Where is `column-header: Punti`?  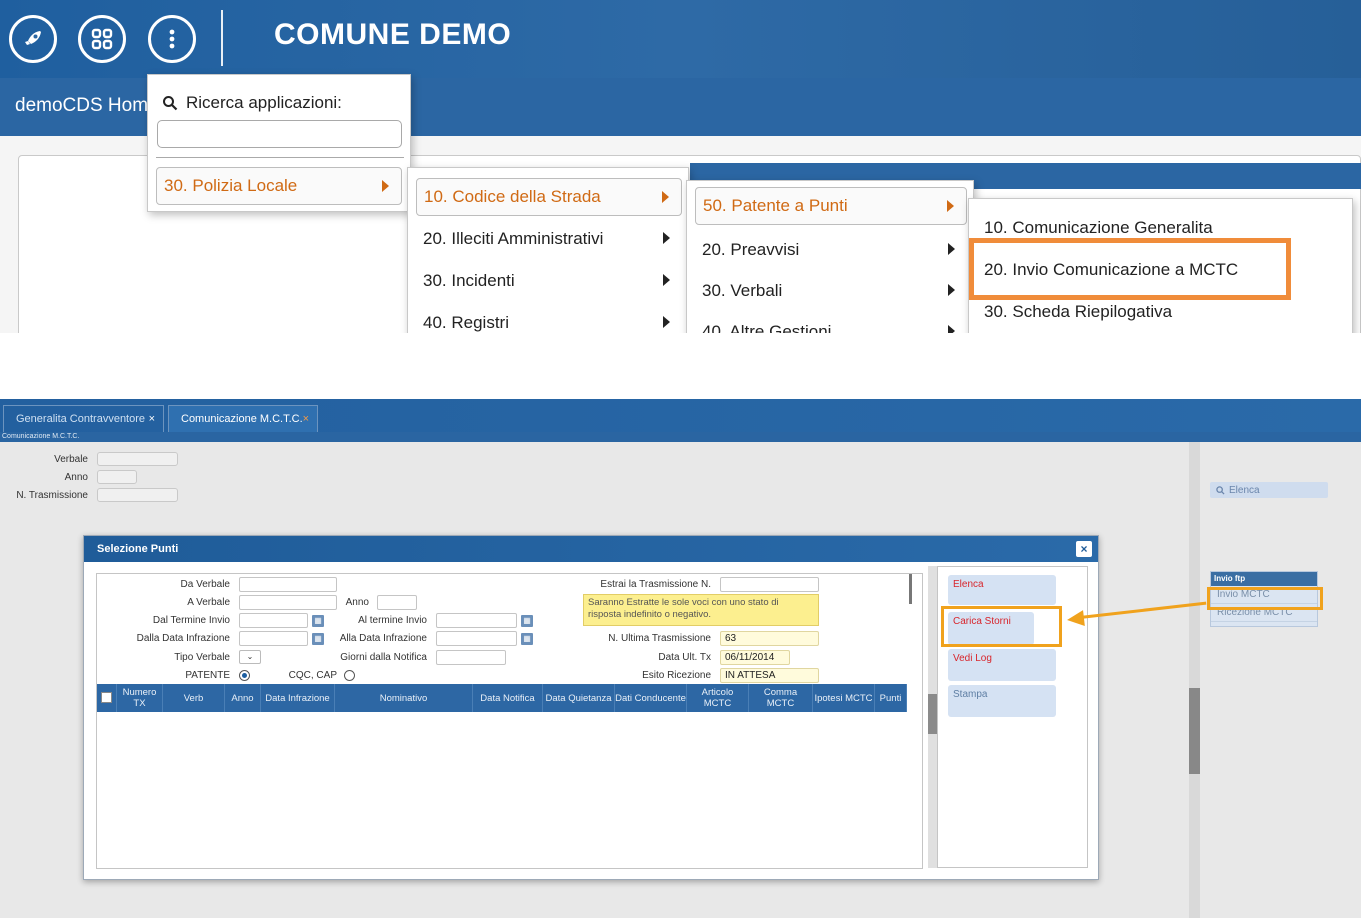 column-header: Punti is located at coordinates (891, 698).